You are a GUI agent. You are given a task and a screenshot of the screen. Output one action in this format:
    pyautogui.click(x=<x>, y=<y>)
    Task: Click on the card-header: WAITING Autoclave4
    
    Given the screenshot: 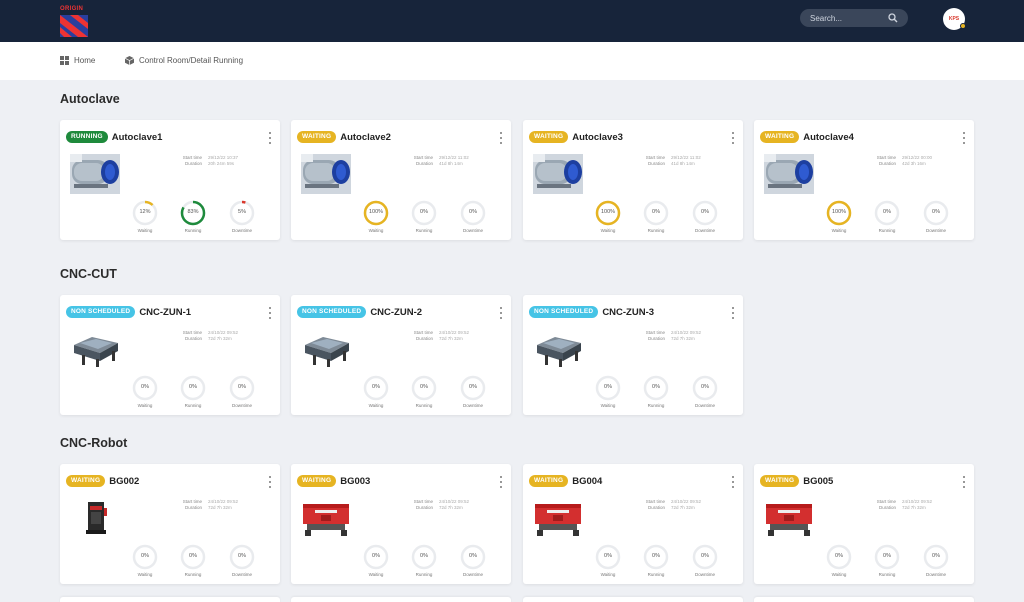 What is the action you would take?
    pyautogui.click(x=807, y=137)
    